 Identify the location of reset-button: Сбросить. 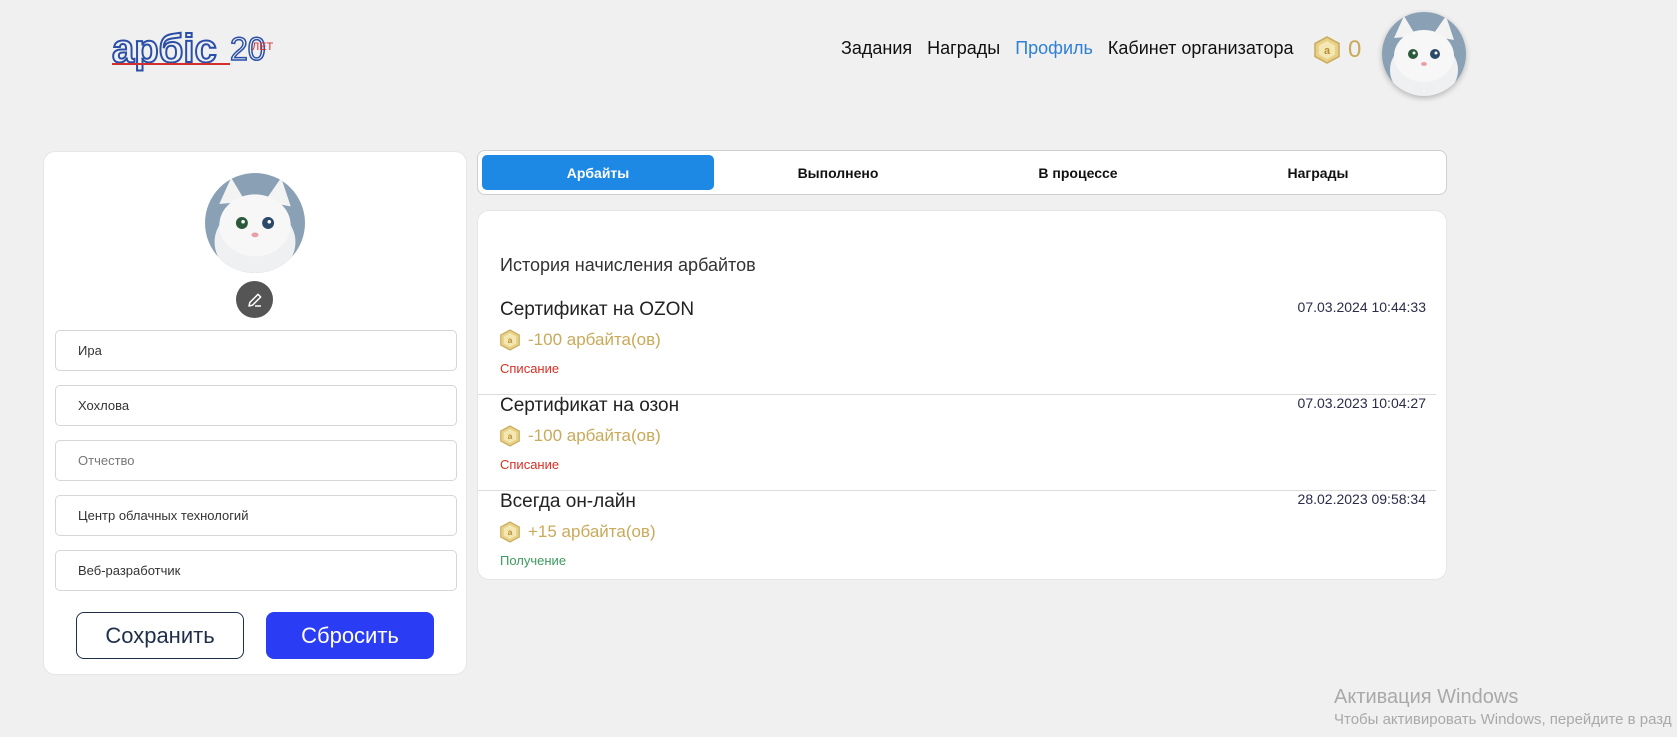
(350, 635).